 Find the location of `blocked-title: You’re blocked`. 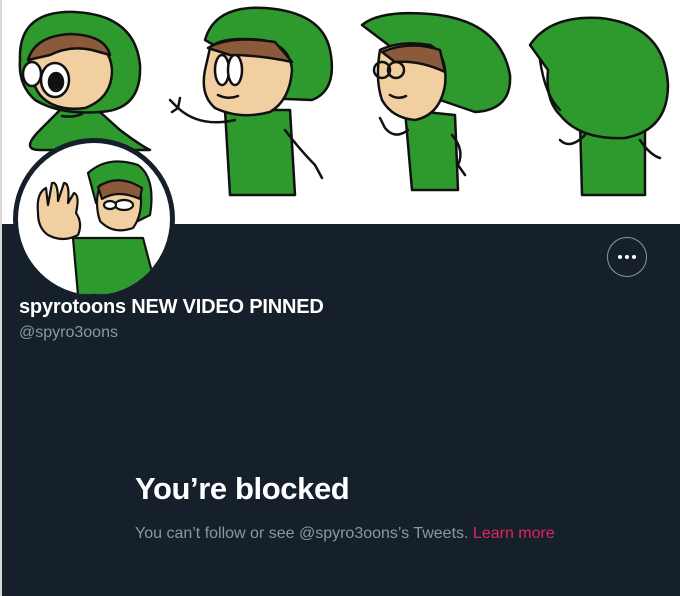

blocked-title: You’re blocked is located at coordinates (242, 488).